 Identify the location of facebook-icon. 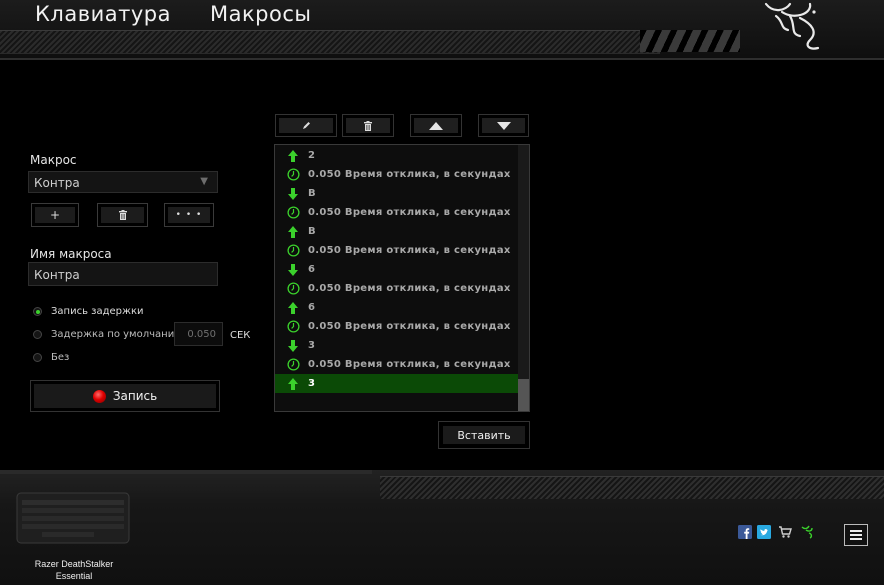
(745, 532).